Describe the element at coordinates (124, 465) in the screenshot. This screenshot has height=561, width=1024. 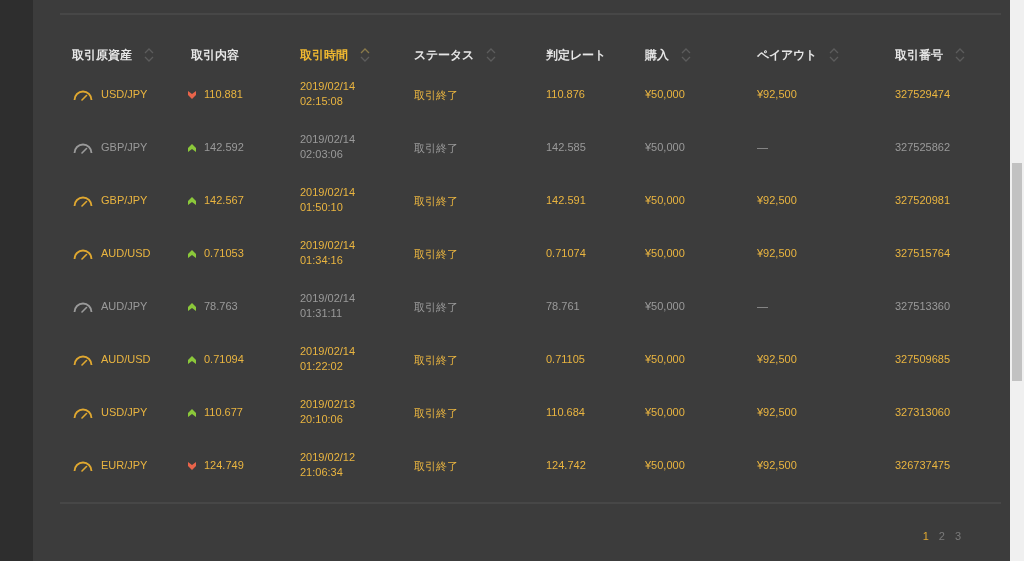
I see `table-cell: EUR/JPY` at that location.